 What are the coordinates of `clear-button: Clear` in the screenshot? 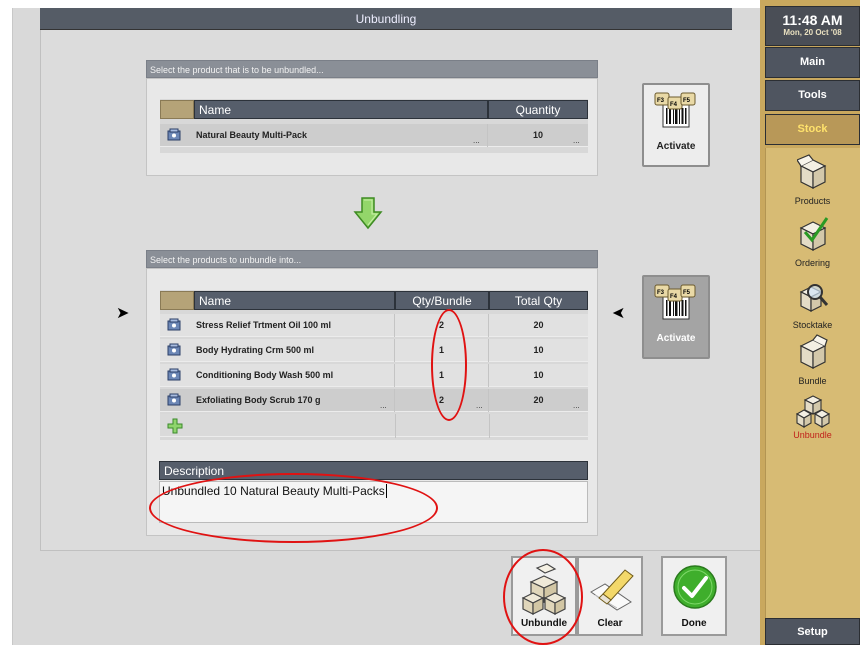 It's located at (610, 596).